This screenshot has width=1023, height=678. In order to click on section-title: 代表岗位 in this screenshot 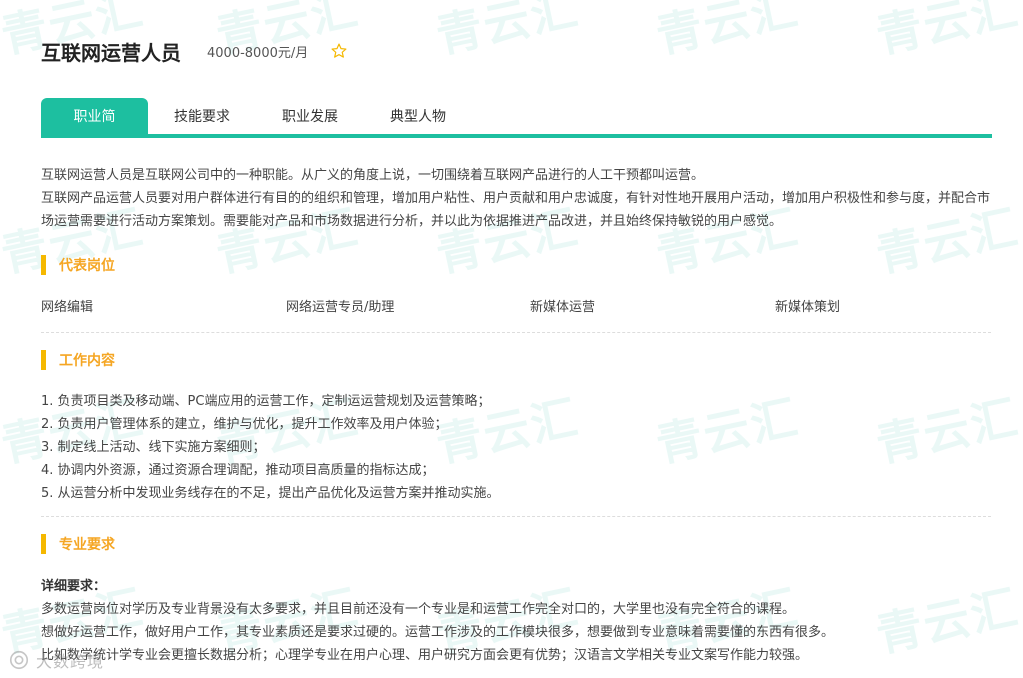, I will do `click(87, 266)`.